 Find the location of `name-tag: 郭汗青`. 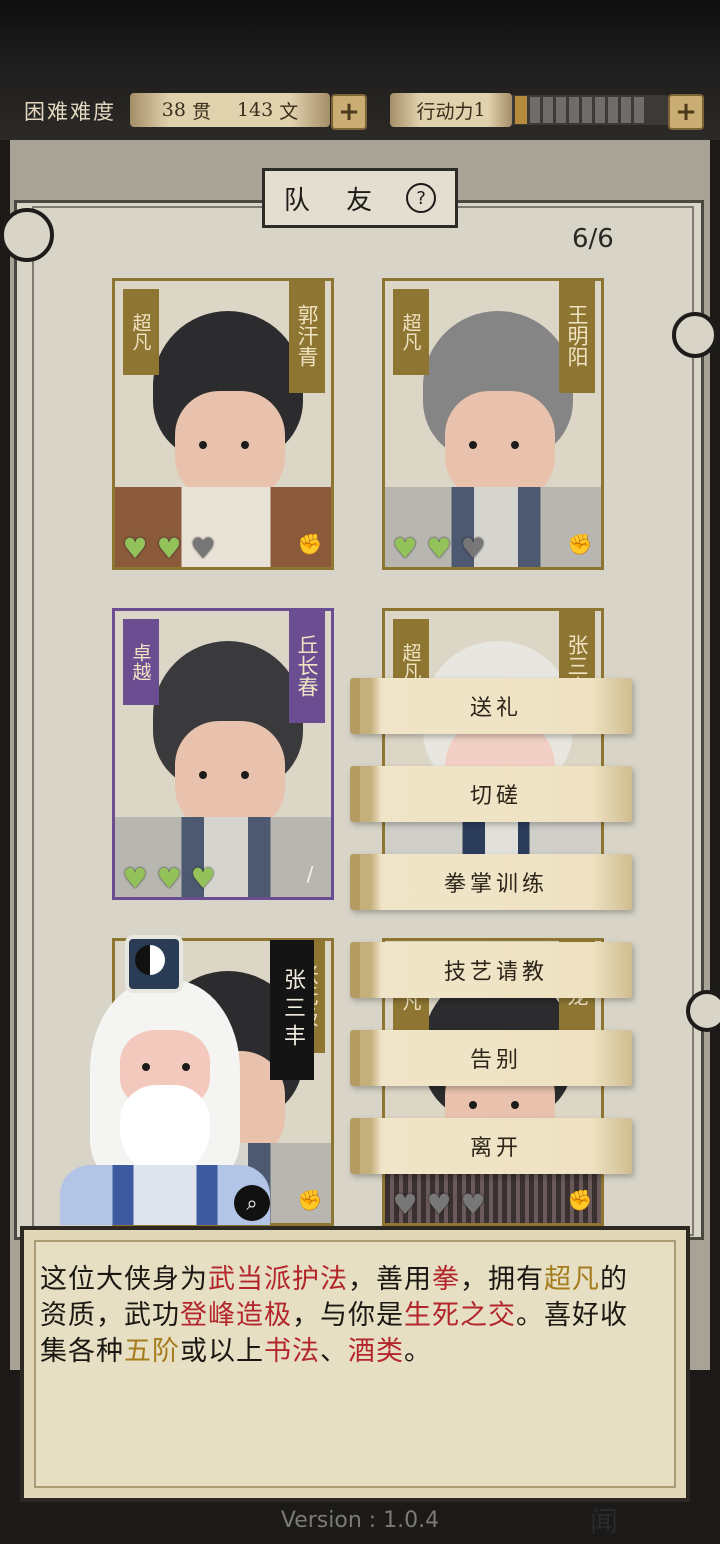

name-tag: 郭汗青 is located at coordinates (307, 337).